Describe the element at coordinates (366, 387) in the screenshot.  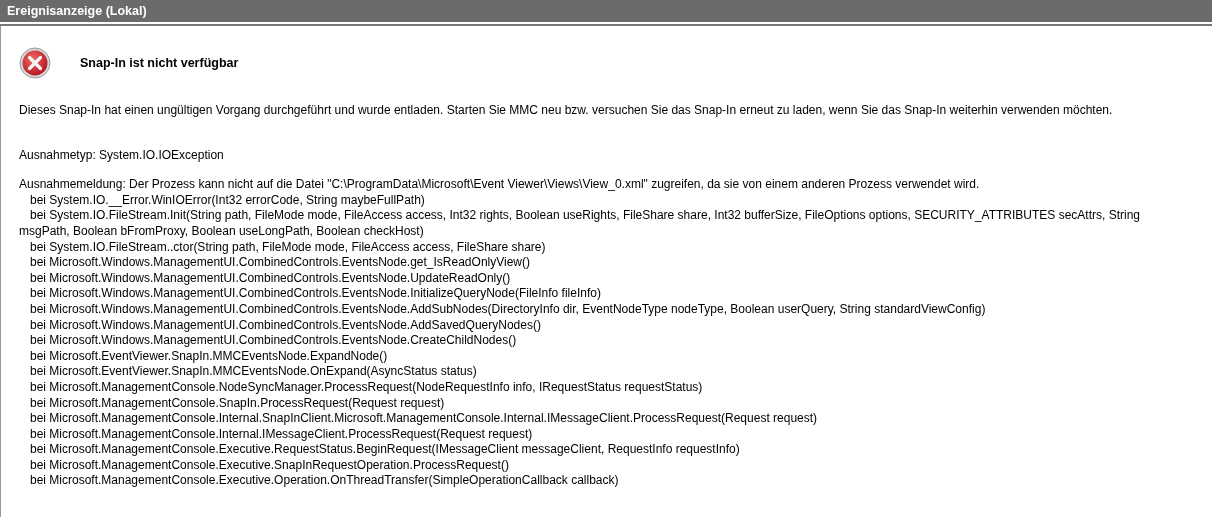
I see `stack-trace-line: bei Microsoft.ManagementConsole.NodeSyncManager.ProcessRequest(NodeRequestInfo info, IRequestStatus requestStatus)` at that location.